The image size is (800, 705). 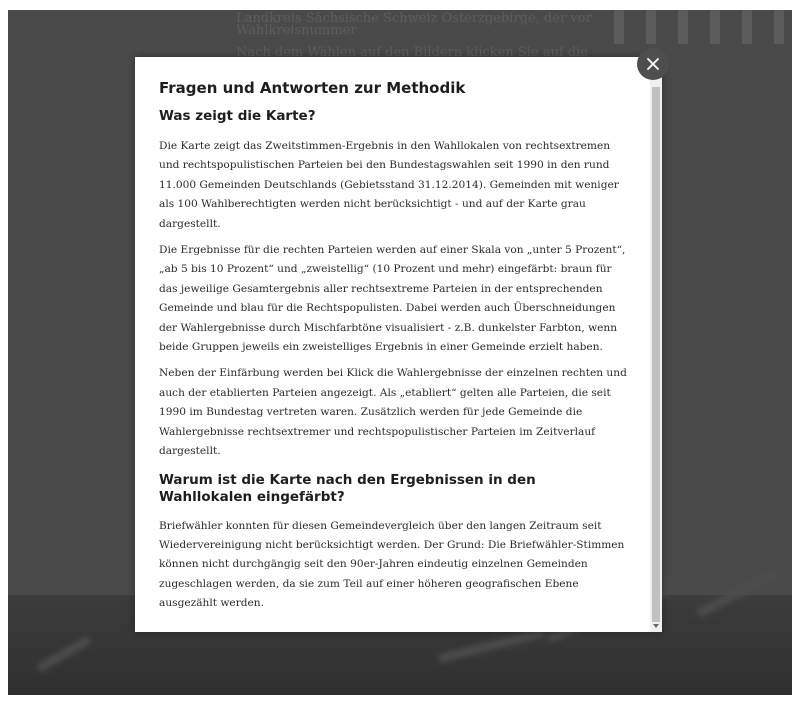 I want to click on background-text-line: Wahlkreisnummer, so click(x=296, y=30).